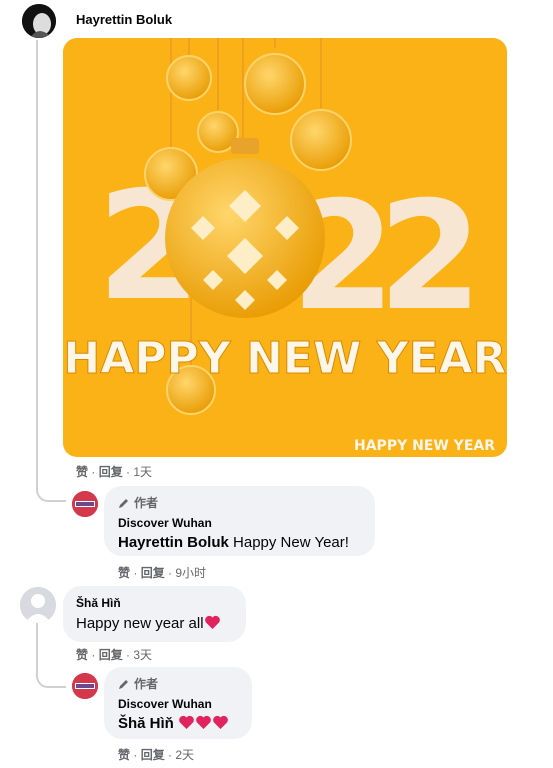  I want to click on reply-message: Happy New Year!, so click(288, 542).